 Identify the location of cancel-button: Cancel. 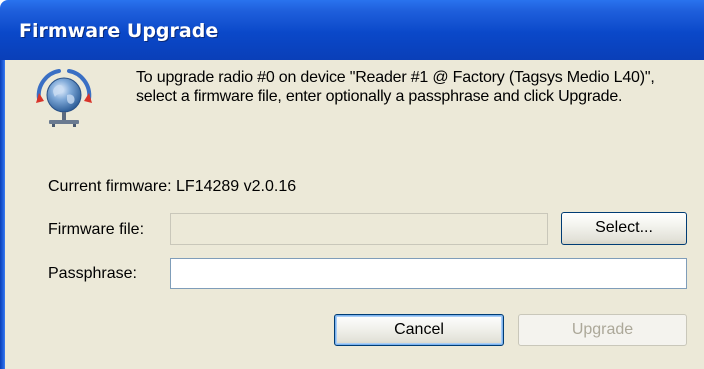
(419, 330).